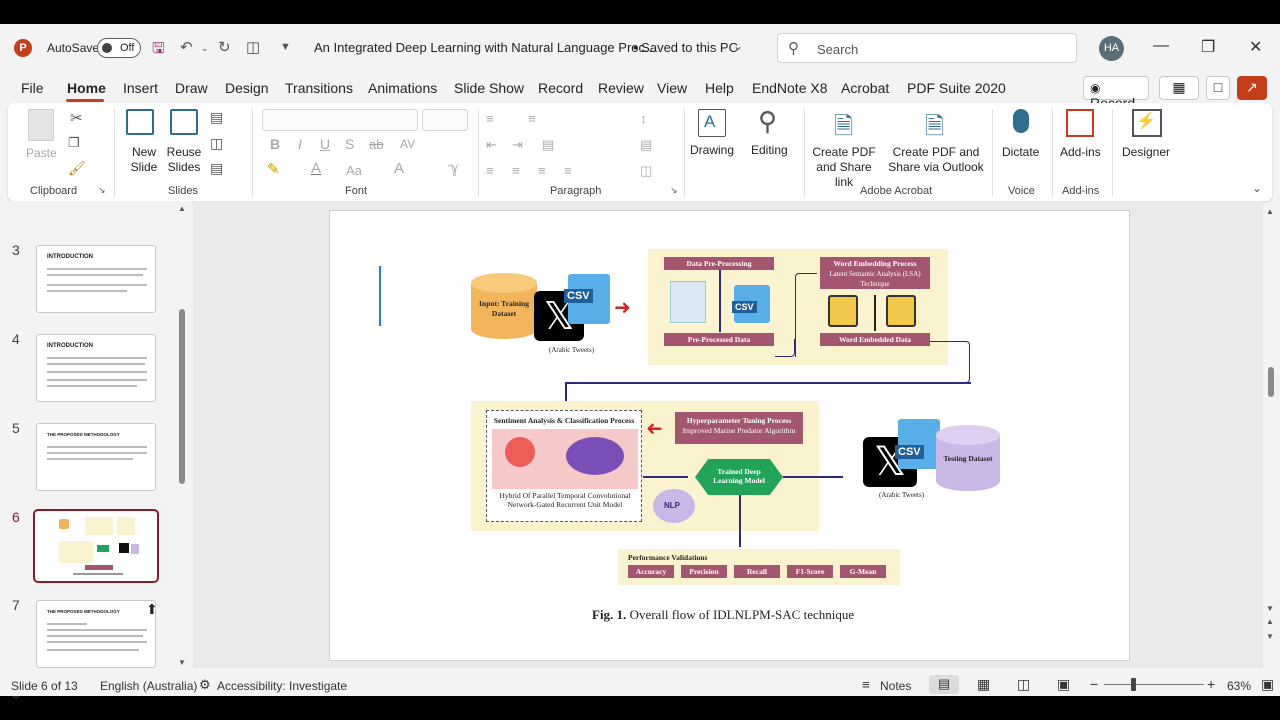 This screenshot has height=720, width=1280. I want to click on highlighter-icon: ✎, so click(273, 169).